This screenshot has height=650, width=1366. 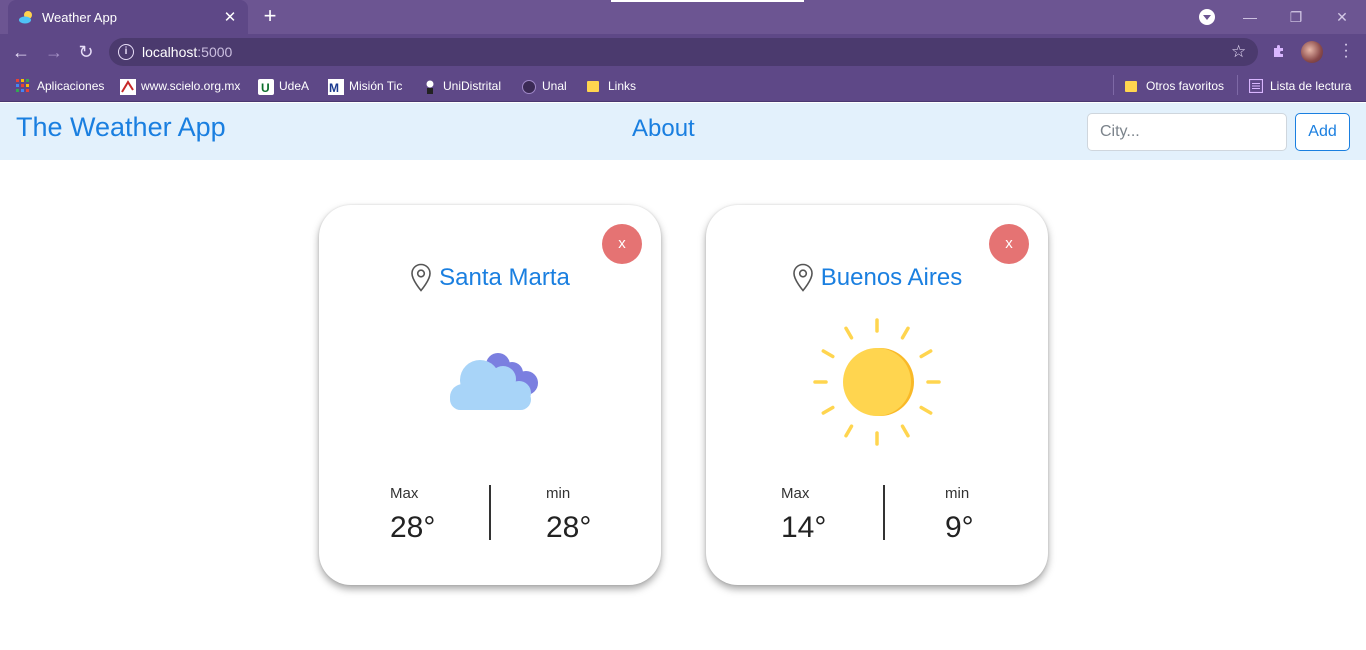 What do you see at coordinates (21, 52) in the screenshot?
I see `back-icon: ←` at bounding box center [21, 52].